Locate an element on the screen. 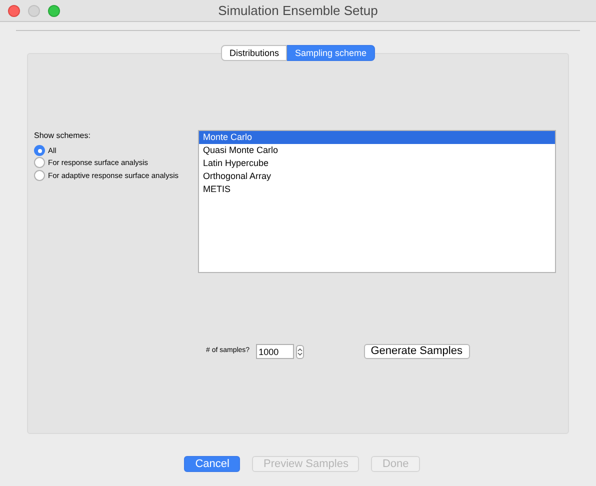 This screenshot has width=596, height=486. list-item: METIS is located at coordinates (377, 189).